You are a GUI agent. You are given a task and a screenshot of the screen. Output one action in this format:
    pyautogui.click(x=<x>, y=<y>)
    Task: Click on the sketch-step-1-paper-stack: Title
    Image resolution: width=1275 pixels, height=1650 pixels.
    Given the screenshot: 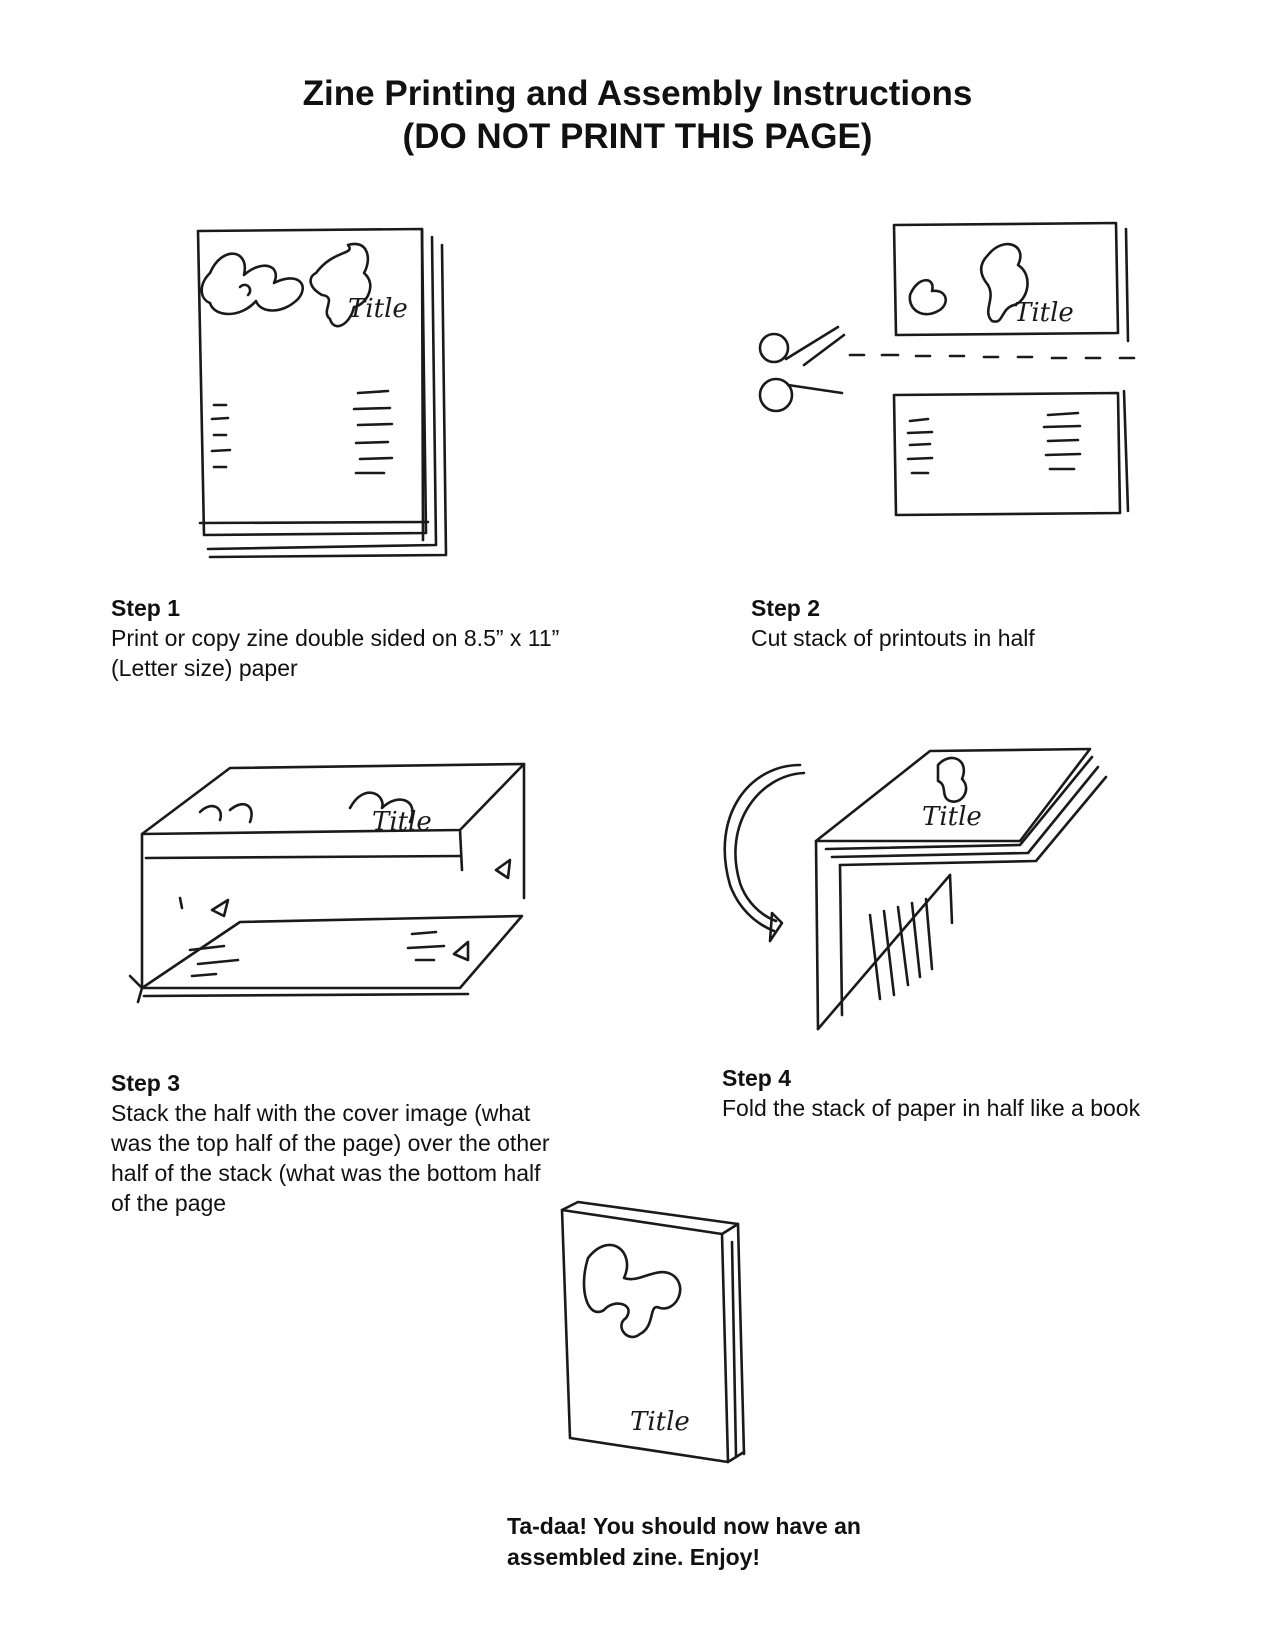 What is the action you would take?
    pyautogui.click(x=315, y=387)
    